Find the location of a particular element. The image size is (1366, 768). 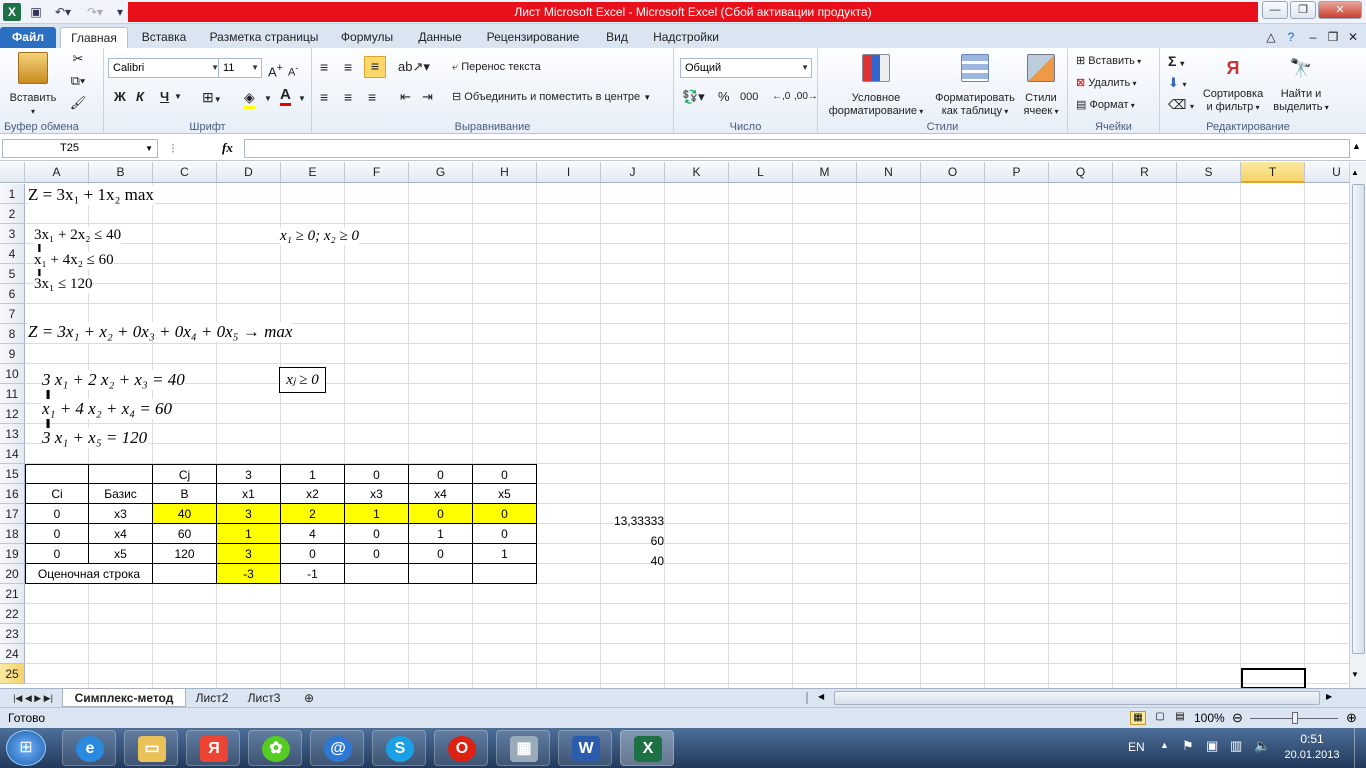

column-header-d: D is located at coordinates (249, 172).